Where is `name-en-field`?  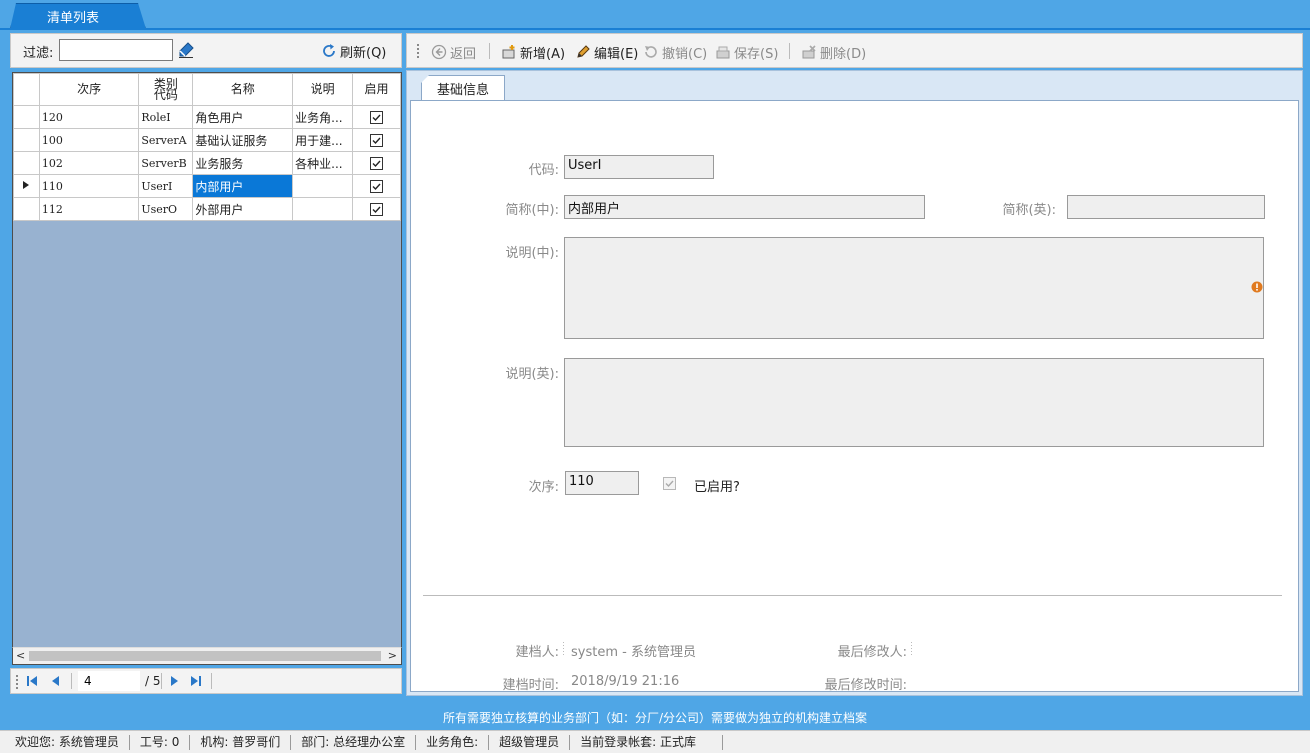
name-en-field is located at coordinates (1166, 207).